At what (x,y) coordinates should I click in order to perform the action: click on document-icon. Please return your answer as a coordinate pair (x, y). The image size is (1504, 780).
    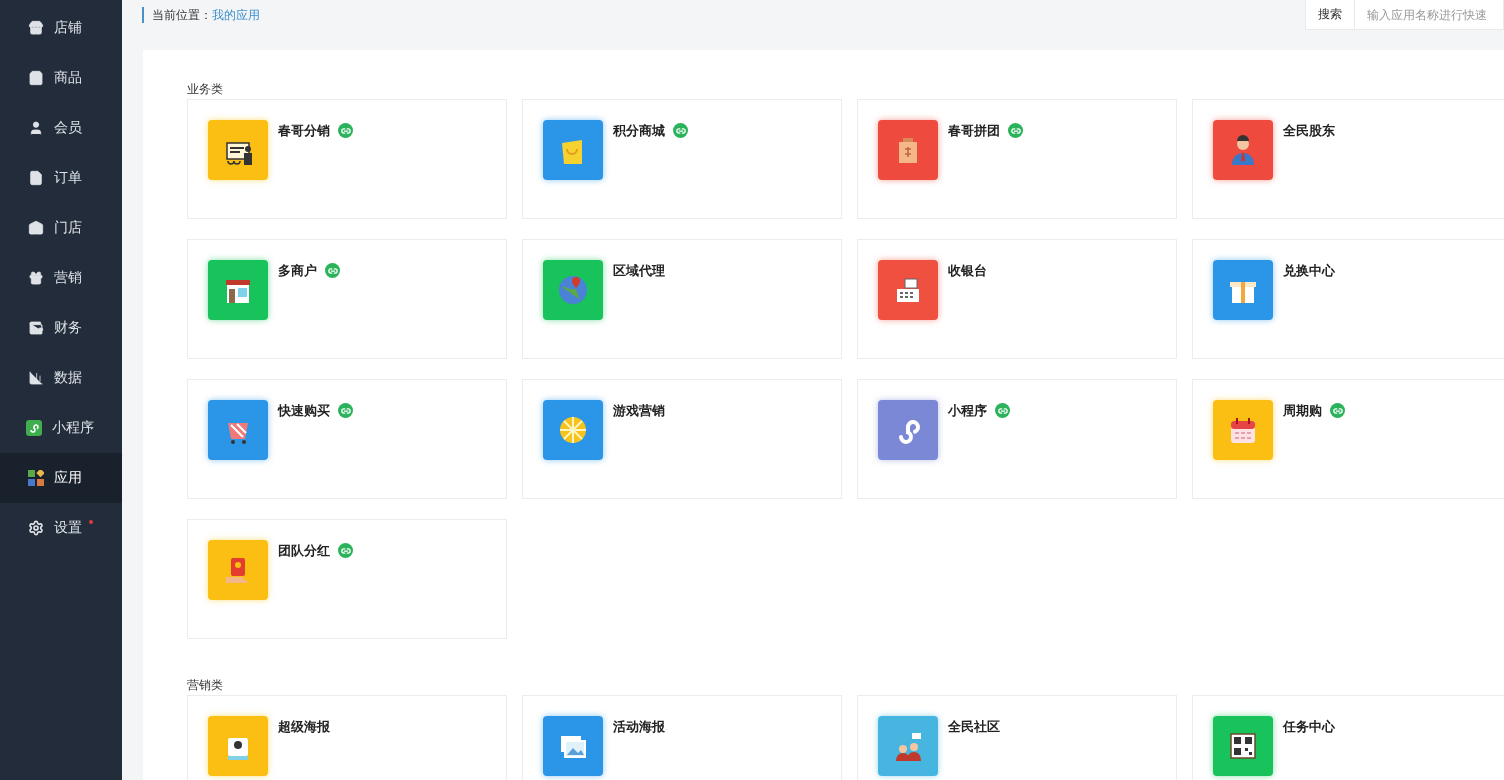
    Looking at the image, I should click on (36, 178).